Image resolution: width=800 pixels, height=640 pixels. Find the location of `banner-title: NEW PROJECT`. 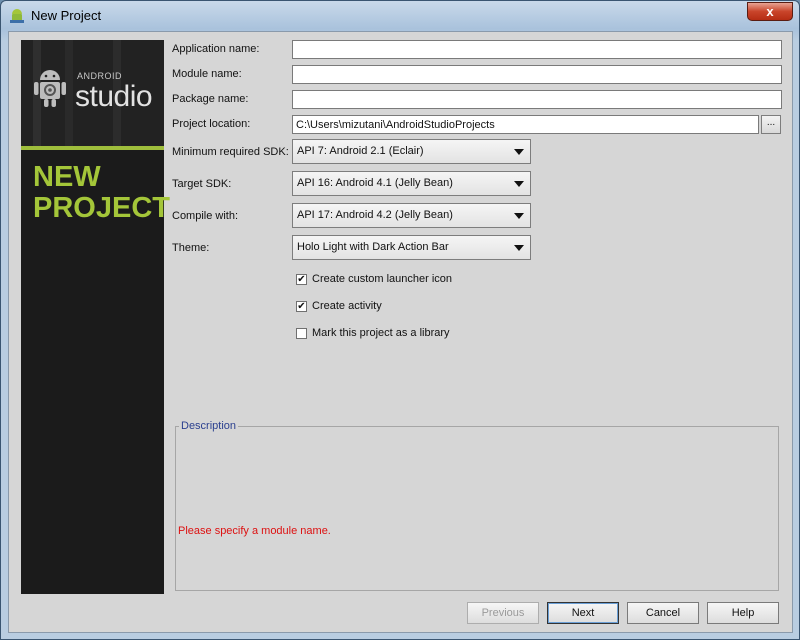

banner-title: NEW PROJECT is located at coordinates (101, 192).